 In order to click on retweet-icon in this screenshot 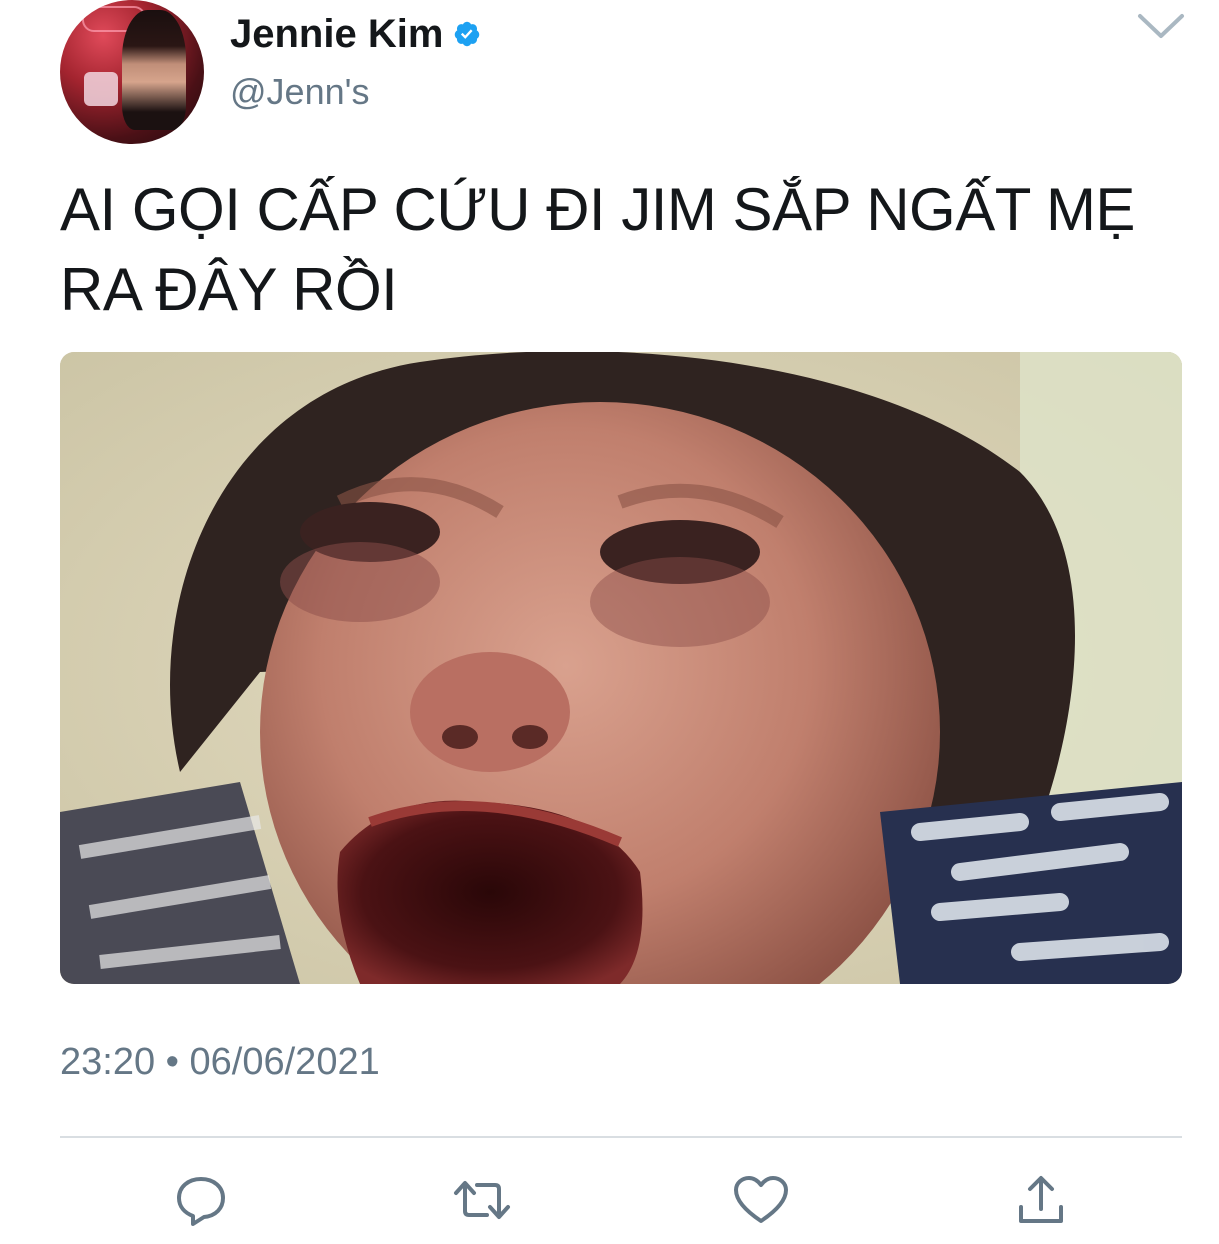, I will do `click(482, 1202)`.